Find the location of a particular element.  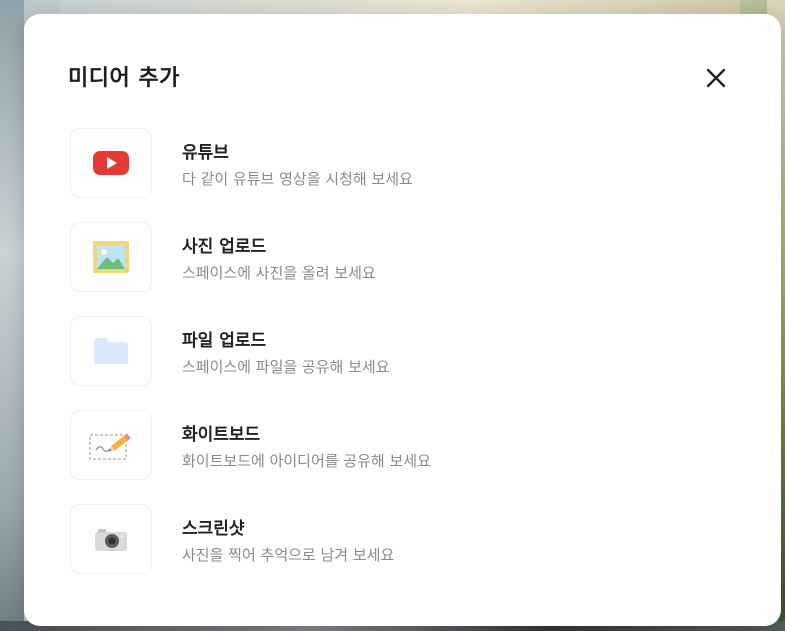

media-option-youtube: 유튜브 다 같이 유튜브 영상을 시청해 보세요 is located at coordinates (390, 175).